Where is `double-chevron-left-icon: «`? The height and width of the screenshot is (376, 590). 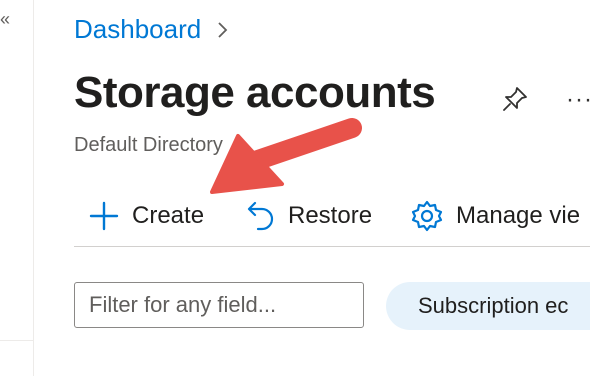 double-chevron-left-icon: « is located at coordinates (5, 19).